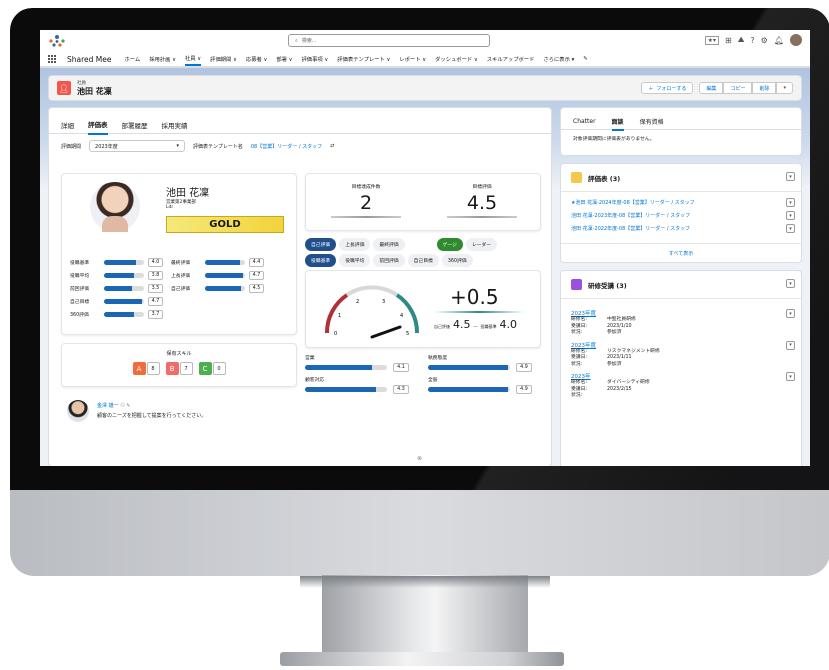 The height and width of the screenshot is (670, 829). I want to click on tab-interview: 面談, so click(617, 124).